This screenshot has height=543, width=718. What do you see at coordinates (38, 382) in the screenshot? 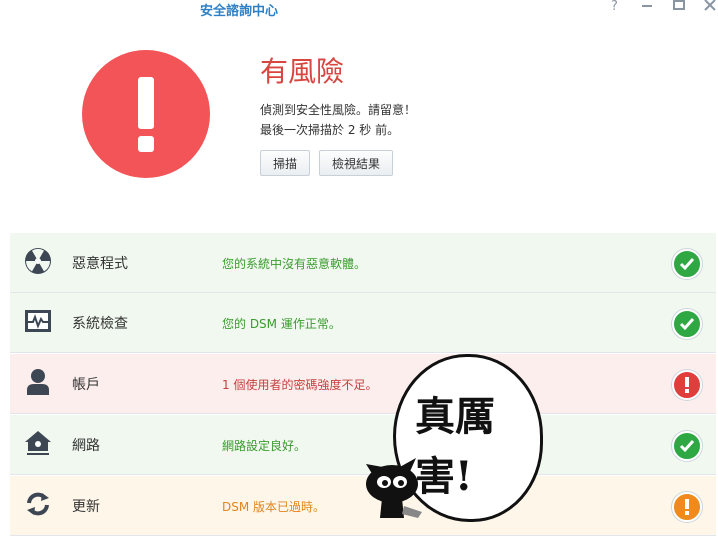
I see `user-icon` at bounding box center [38, 382].